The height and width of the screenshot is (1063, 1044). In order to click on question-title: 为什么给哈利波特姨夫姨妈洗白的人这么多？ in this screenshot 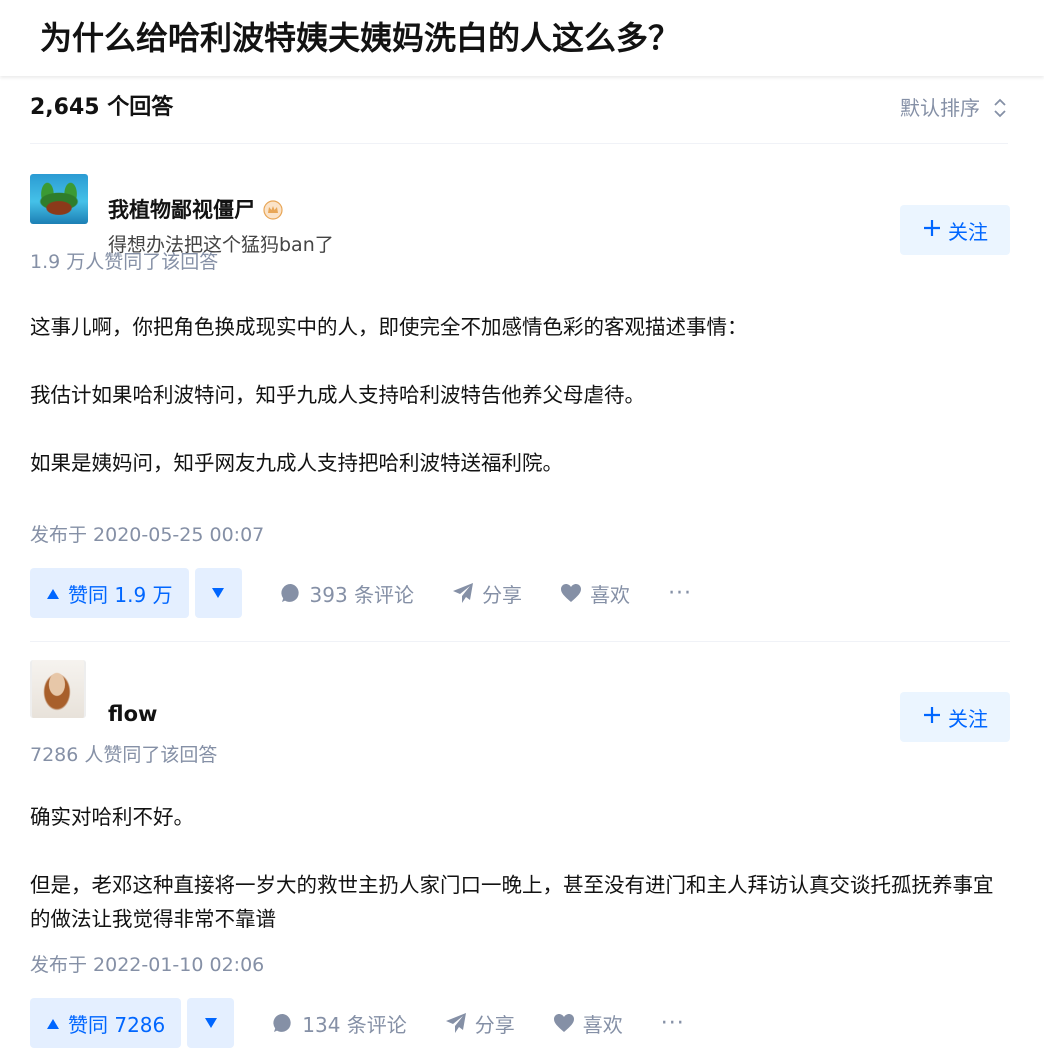, I will do `click(360, 38)`.